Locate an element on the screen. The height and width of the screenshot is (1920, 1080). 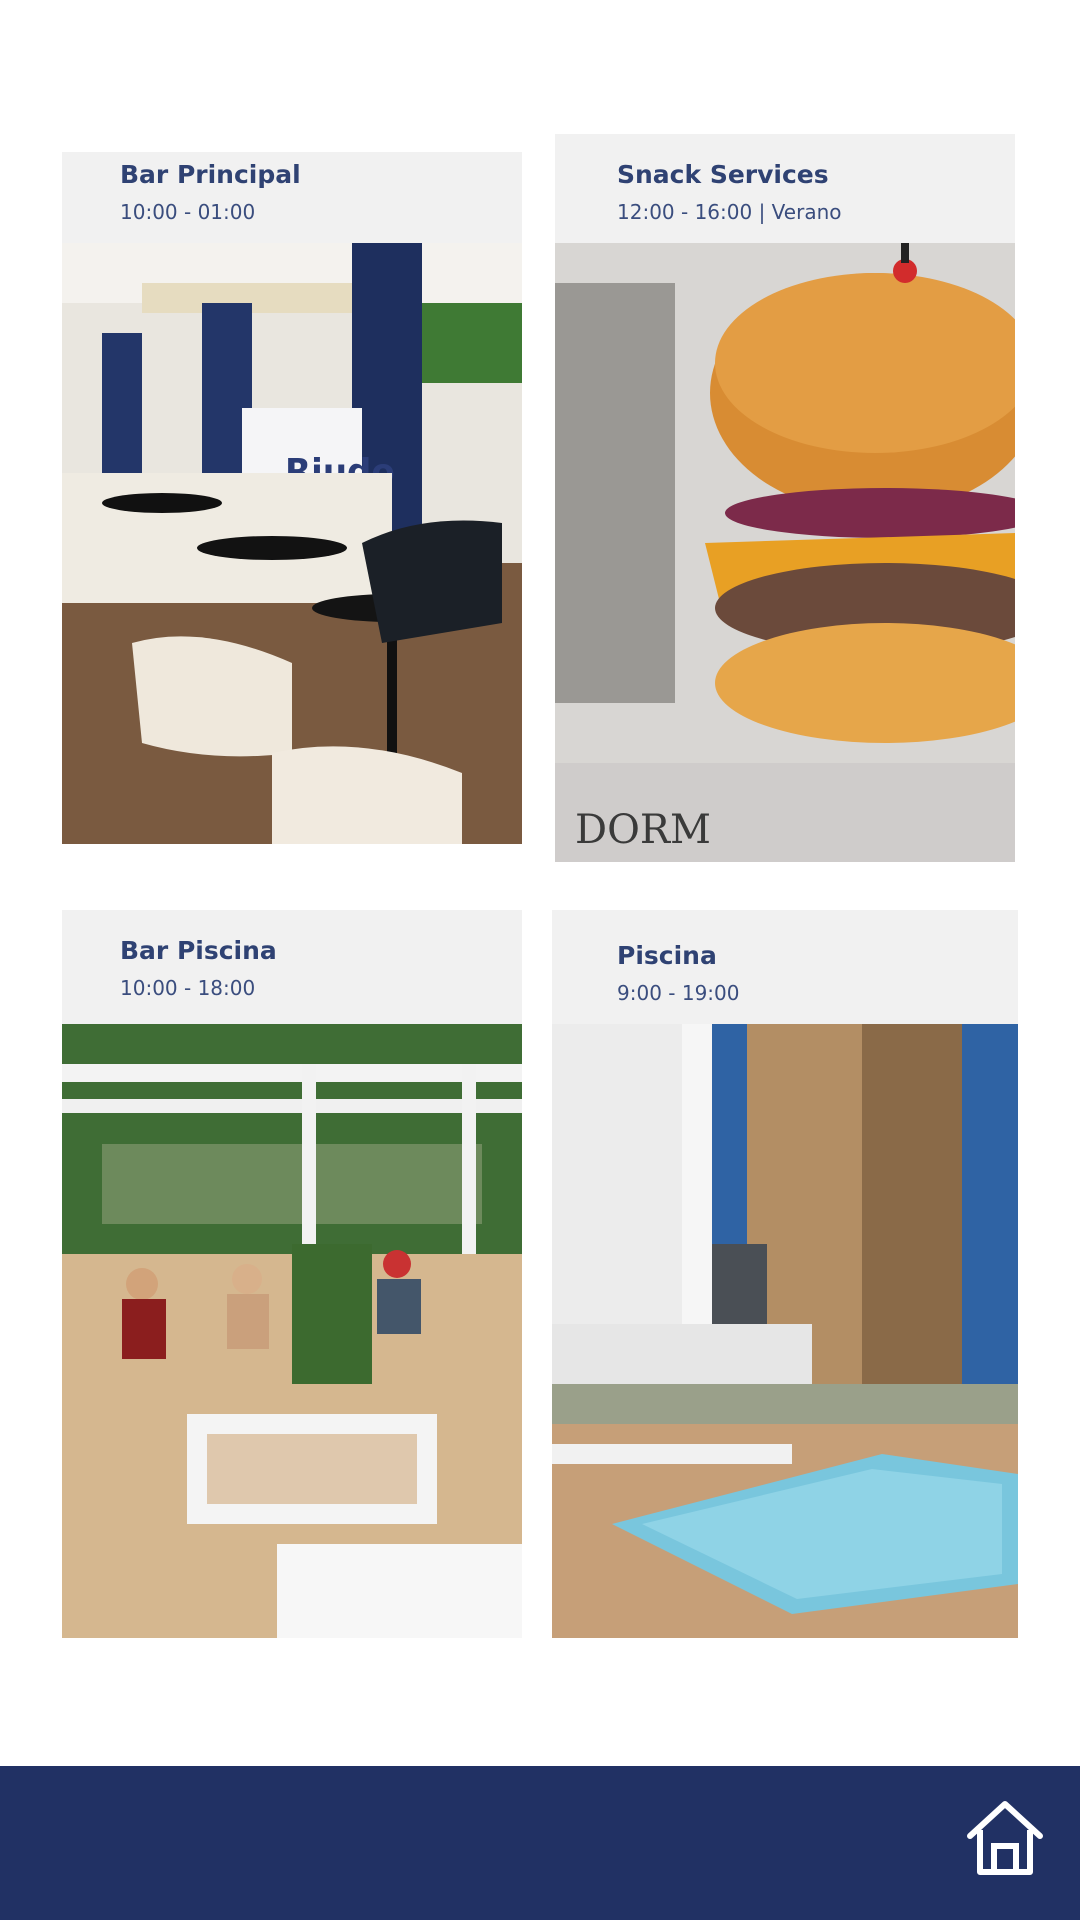
piscina-photo is located at coordinates (785, 1331).